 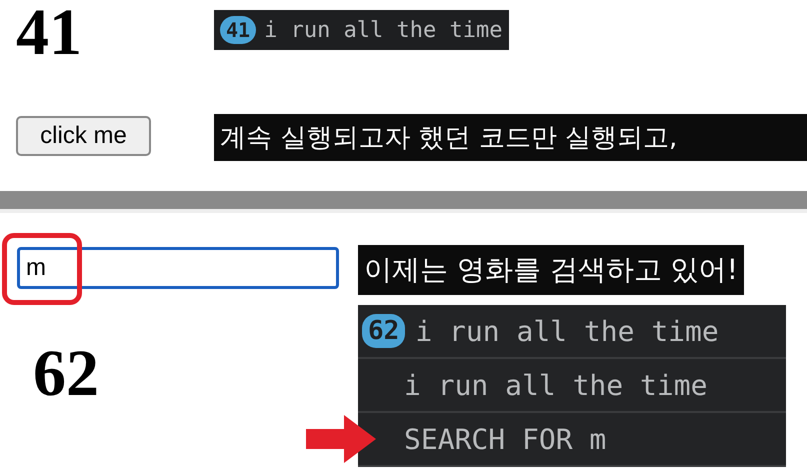 What do you see at coordinates (384, 331) in the screenshot?
I see `count-badge: 62` at bounding box center [384, 331].